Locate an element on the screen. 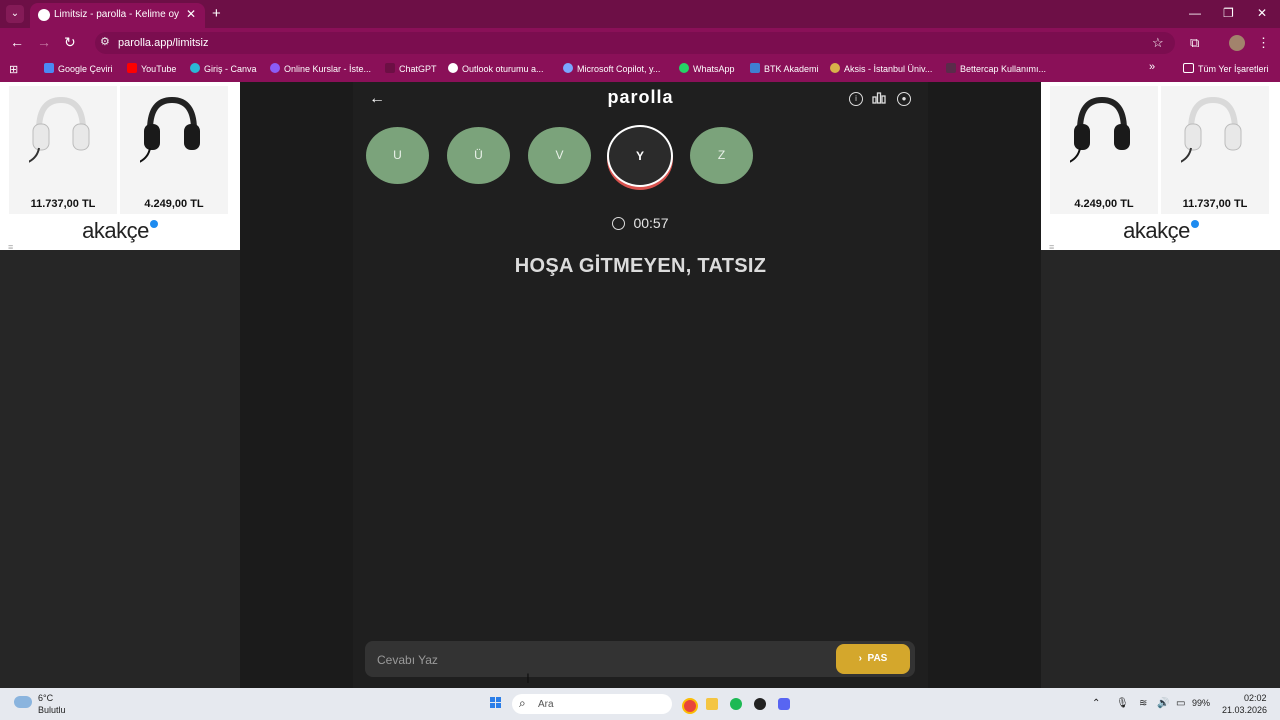 This screenshot has height=720, width=1280. app-icon is located at coordinates (760, 704).